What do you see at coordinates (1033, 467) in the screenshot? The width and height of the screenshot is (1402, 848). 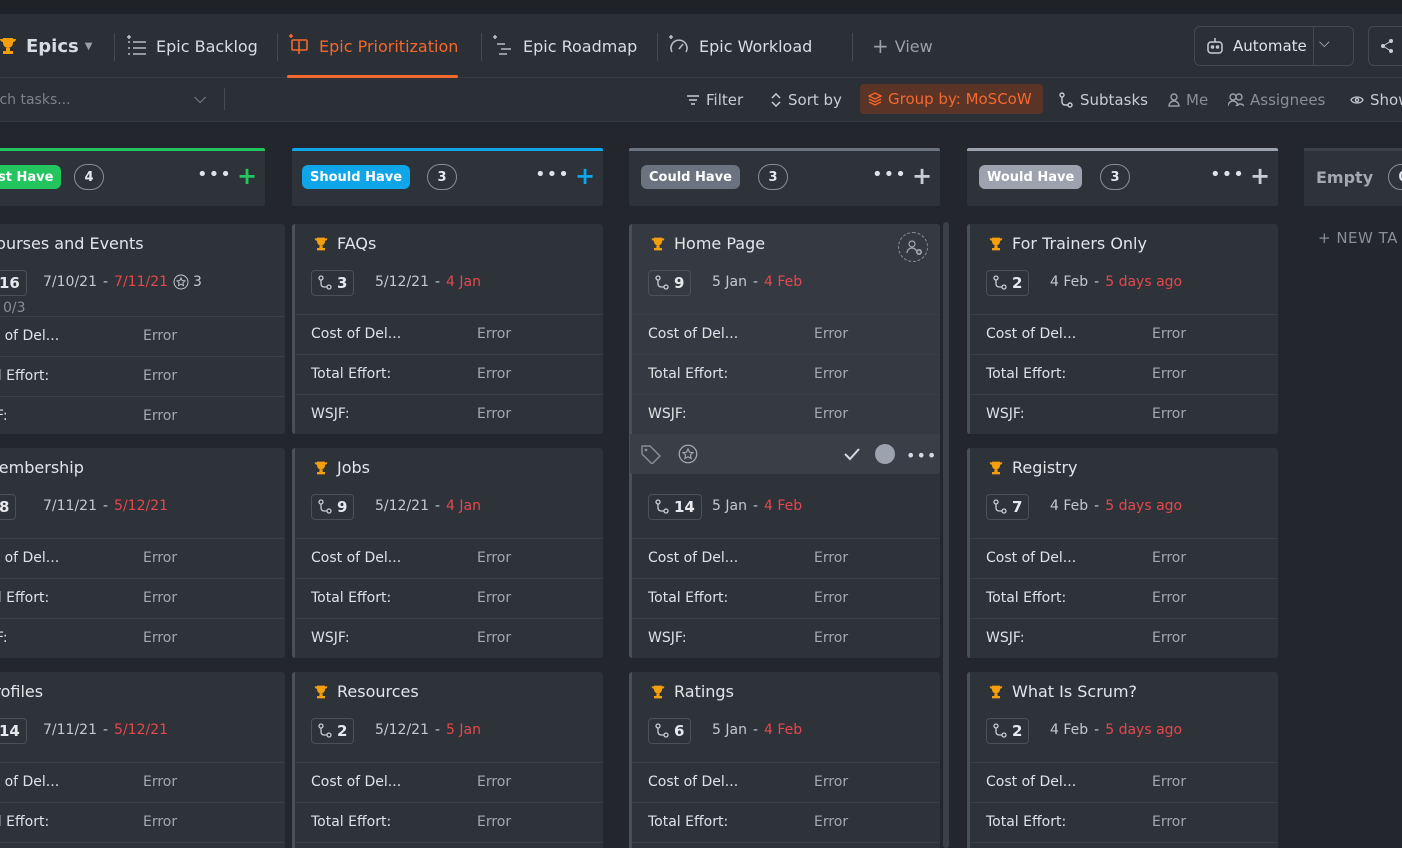 I see `card-title: Registry` at bounding box center [1033, 467].